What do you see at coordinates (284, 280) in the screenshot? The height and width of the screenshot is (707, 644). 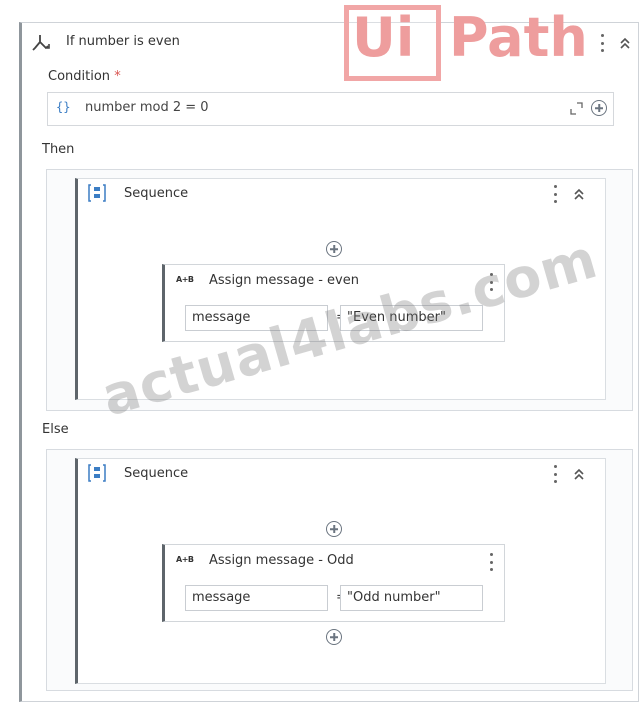 I see `assign-title: Assign message - even` at bounding box center [284, 280].